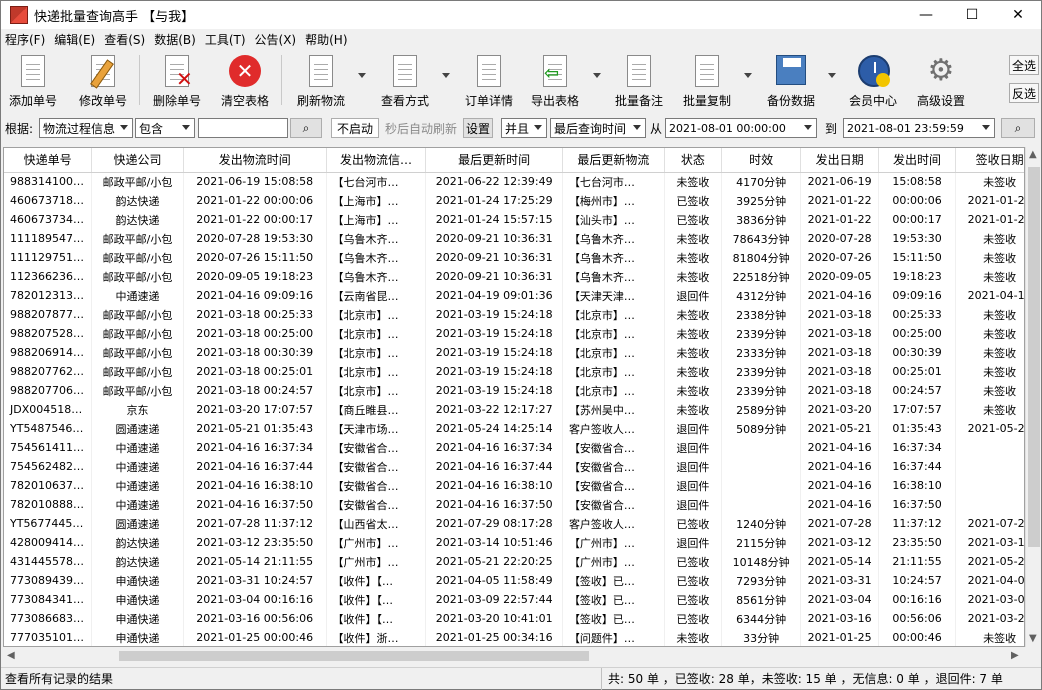 This screenshot has height=690, width=1042. What do you see at coordinates (917, 485) in the screenshot?
I see `table-cell: 16:38:10` at bounding box center [917, 485].